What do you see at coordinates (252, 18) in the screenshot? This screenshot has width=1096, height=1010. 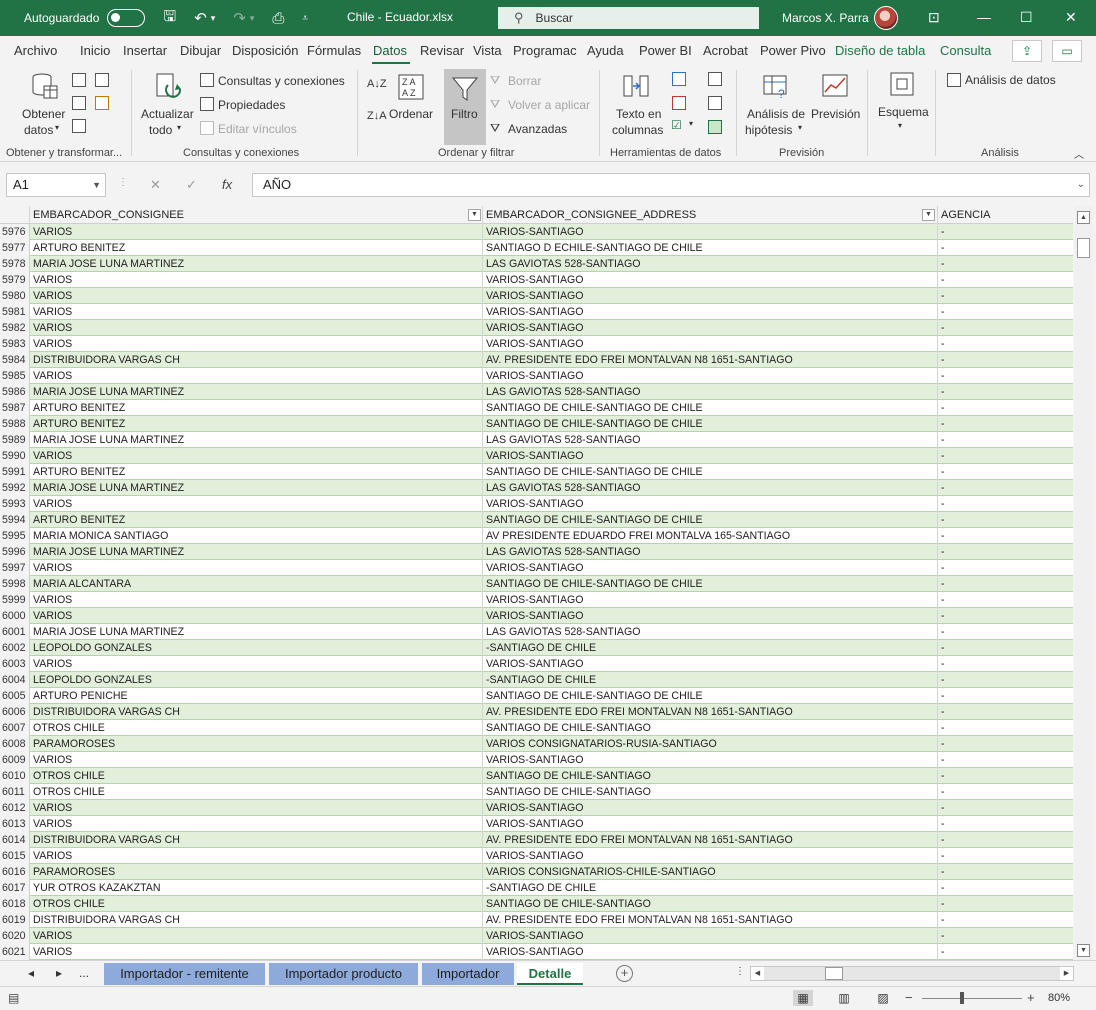 I see `redo-dropdown-icon: ▾` at bounding box center [252, 18].